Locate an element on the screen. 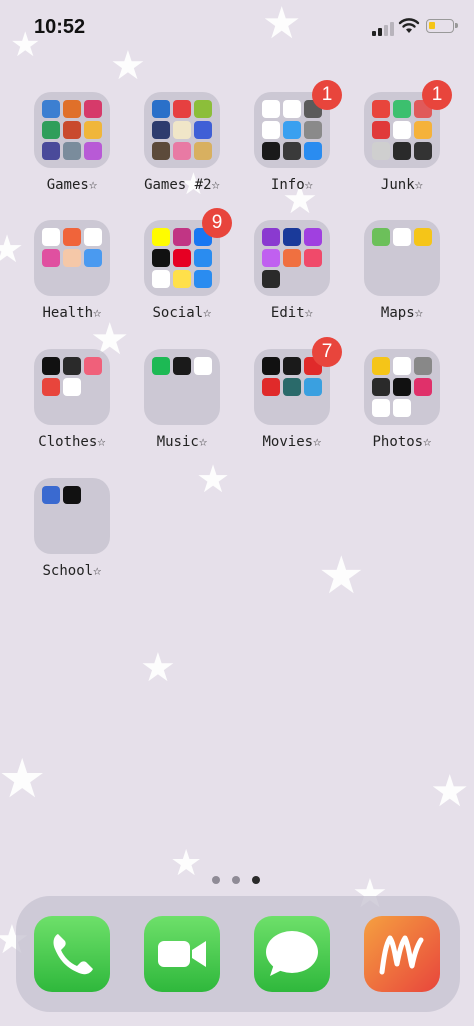  folder-music is located at coordinates (182, 387).